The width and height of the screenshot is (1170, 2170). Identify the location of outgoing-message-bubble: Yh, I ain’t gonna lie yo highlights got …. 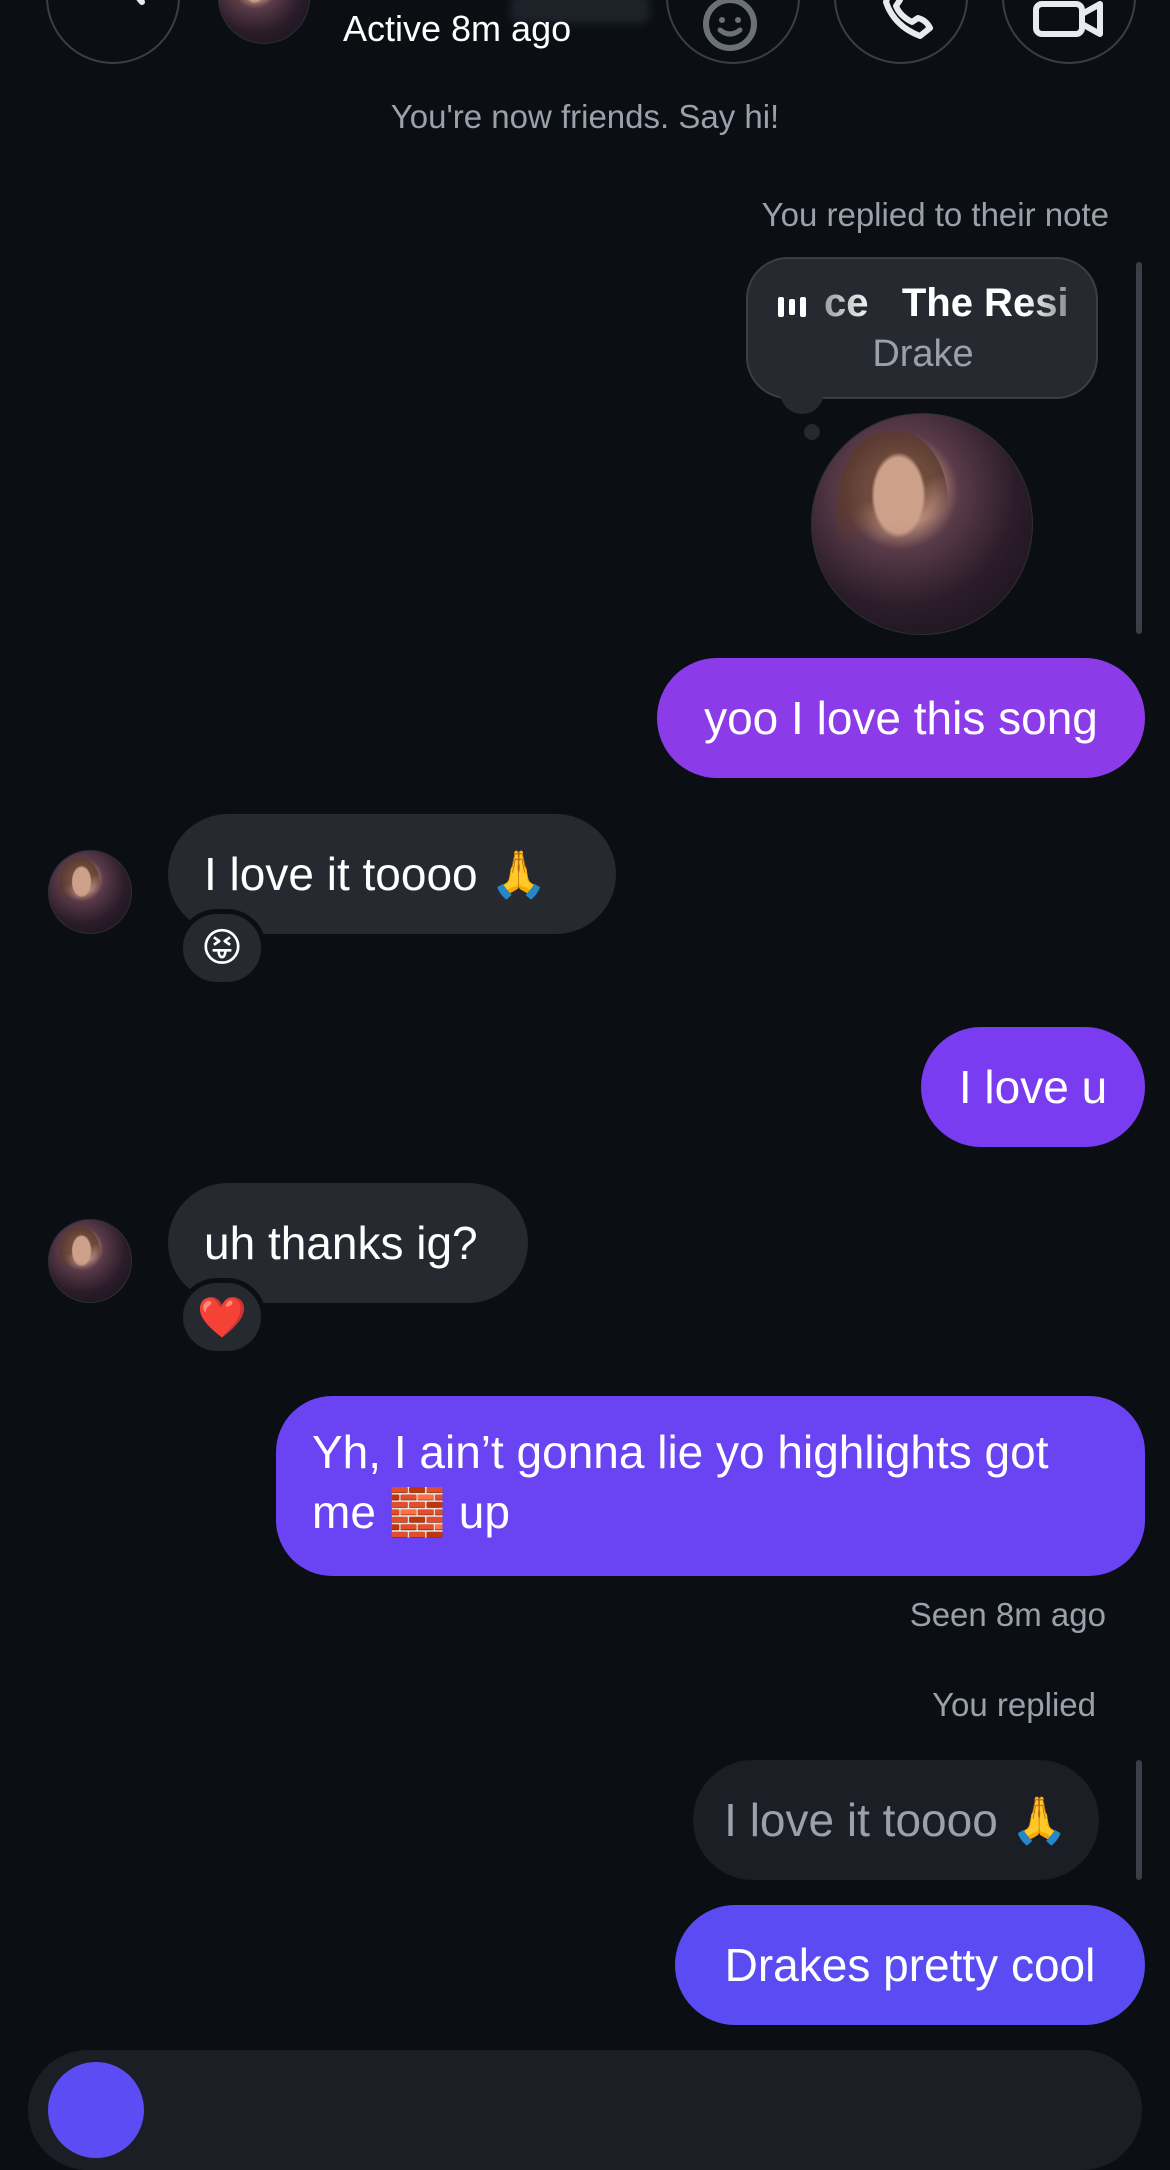
(710, 1486).